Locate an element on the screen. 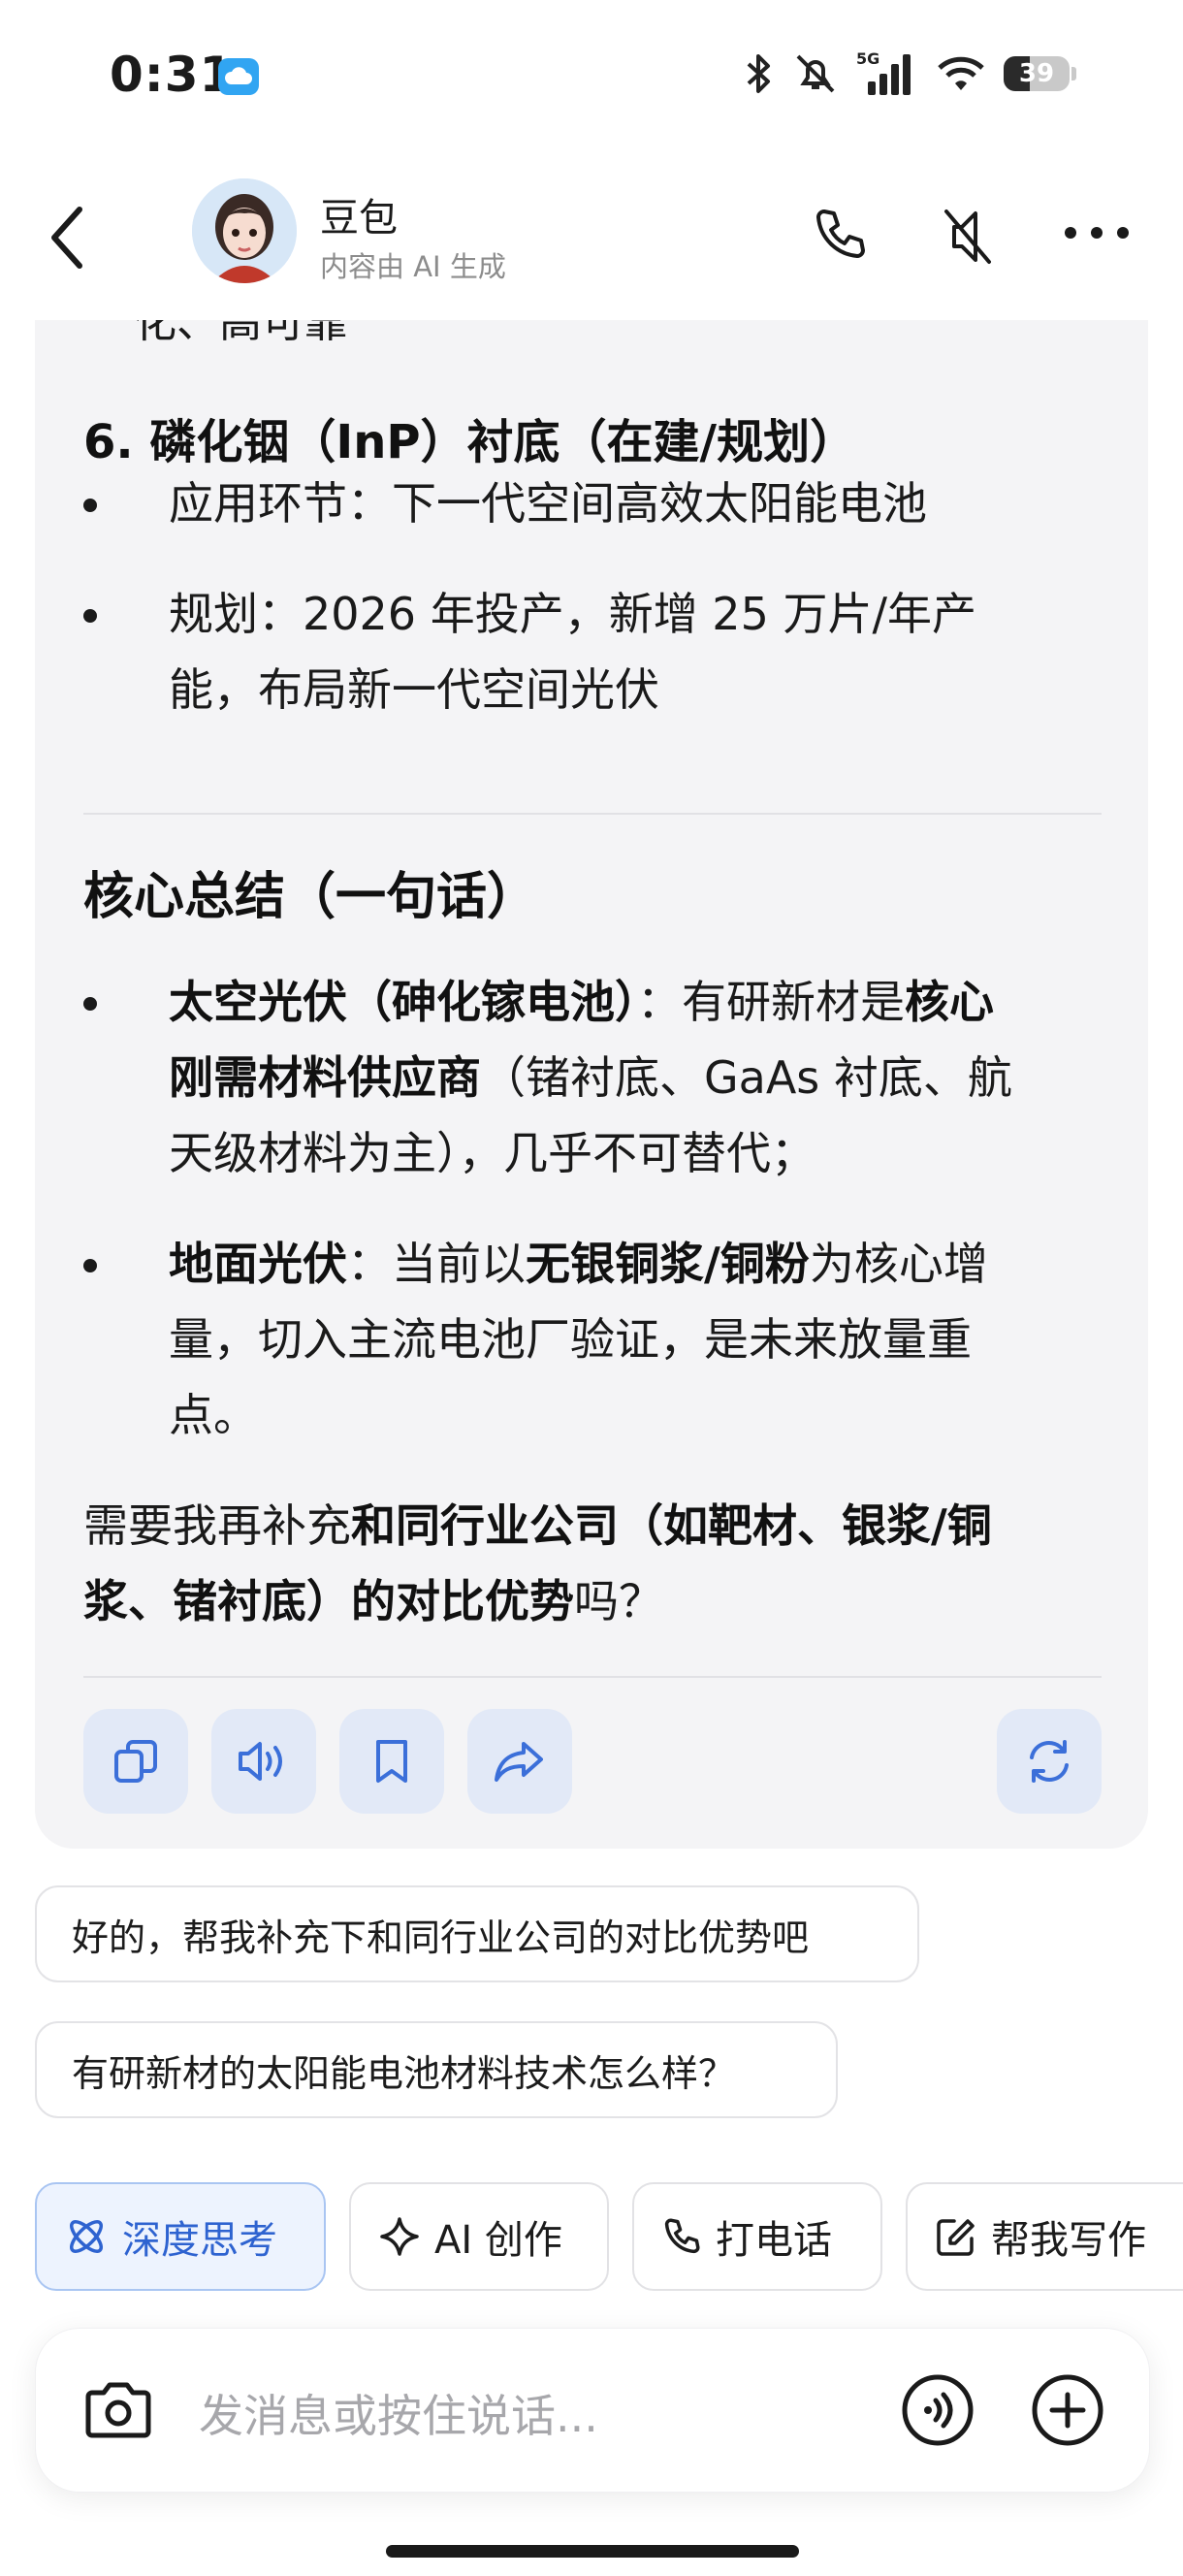 This screenshot has width=1183, height=2576. bookmark-button is located at coordinates (391, 1761).